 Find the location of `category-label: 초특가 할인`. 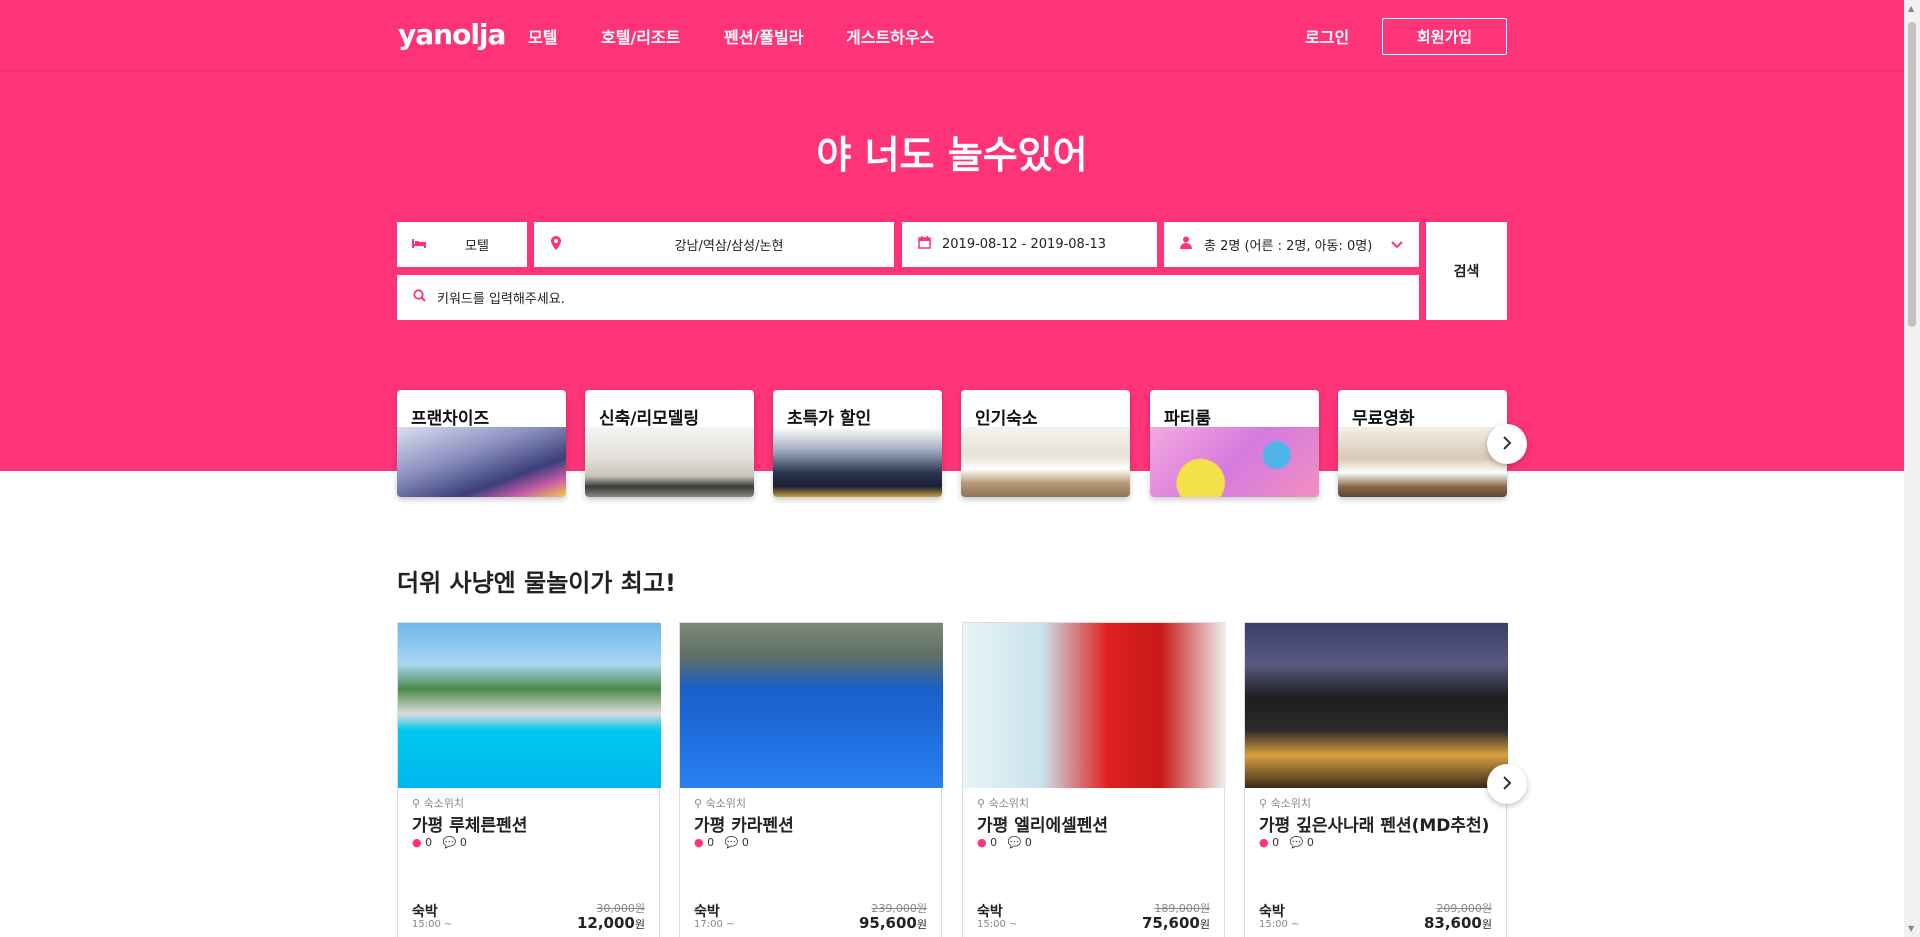

category-label: 초특가 할인 is located at coordinates (829, 419).